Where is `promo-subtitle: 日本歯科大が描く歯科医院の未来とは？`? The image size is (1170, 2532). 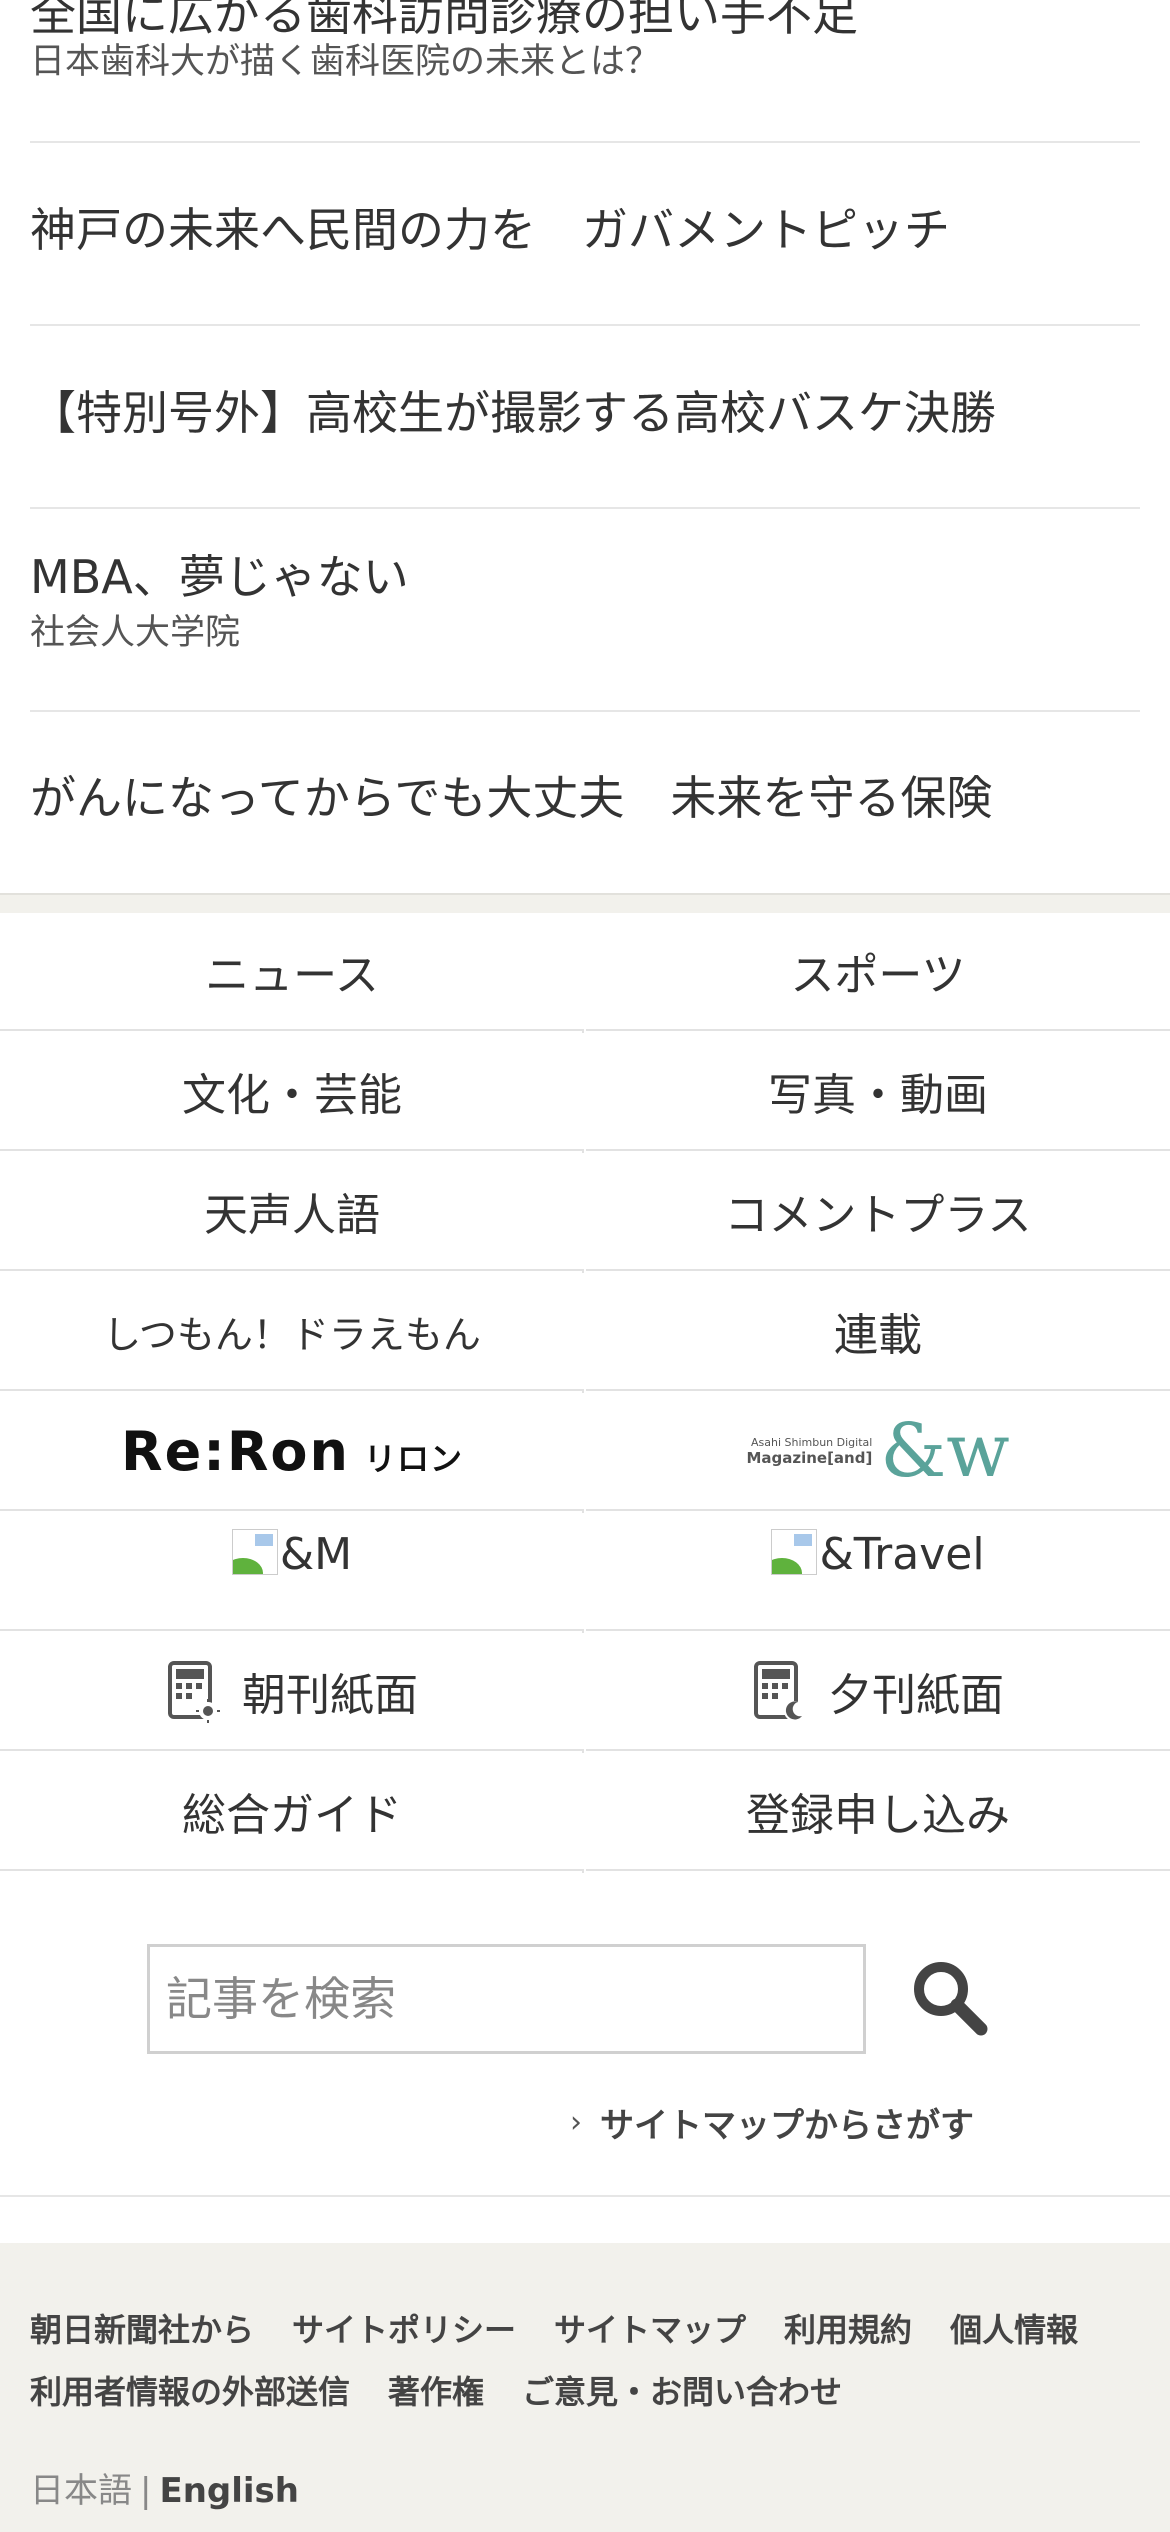 promo-subtitle: 日本歯科大が描く歯科医院の未来とは？ is located at coordinates (345, 62).